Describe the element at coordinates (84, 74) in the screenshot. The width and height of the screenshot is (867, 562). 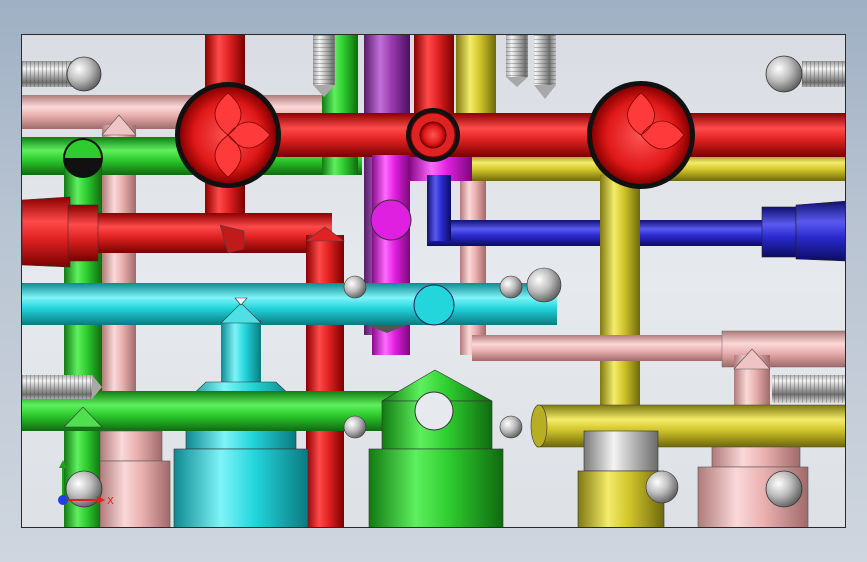
I see `ball-top-left` at that location.